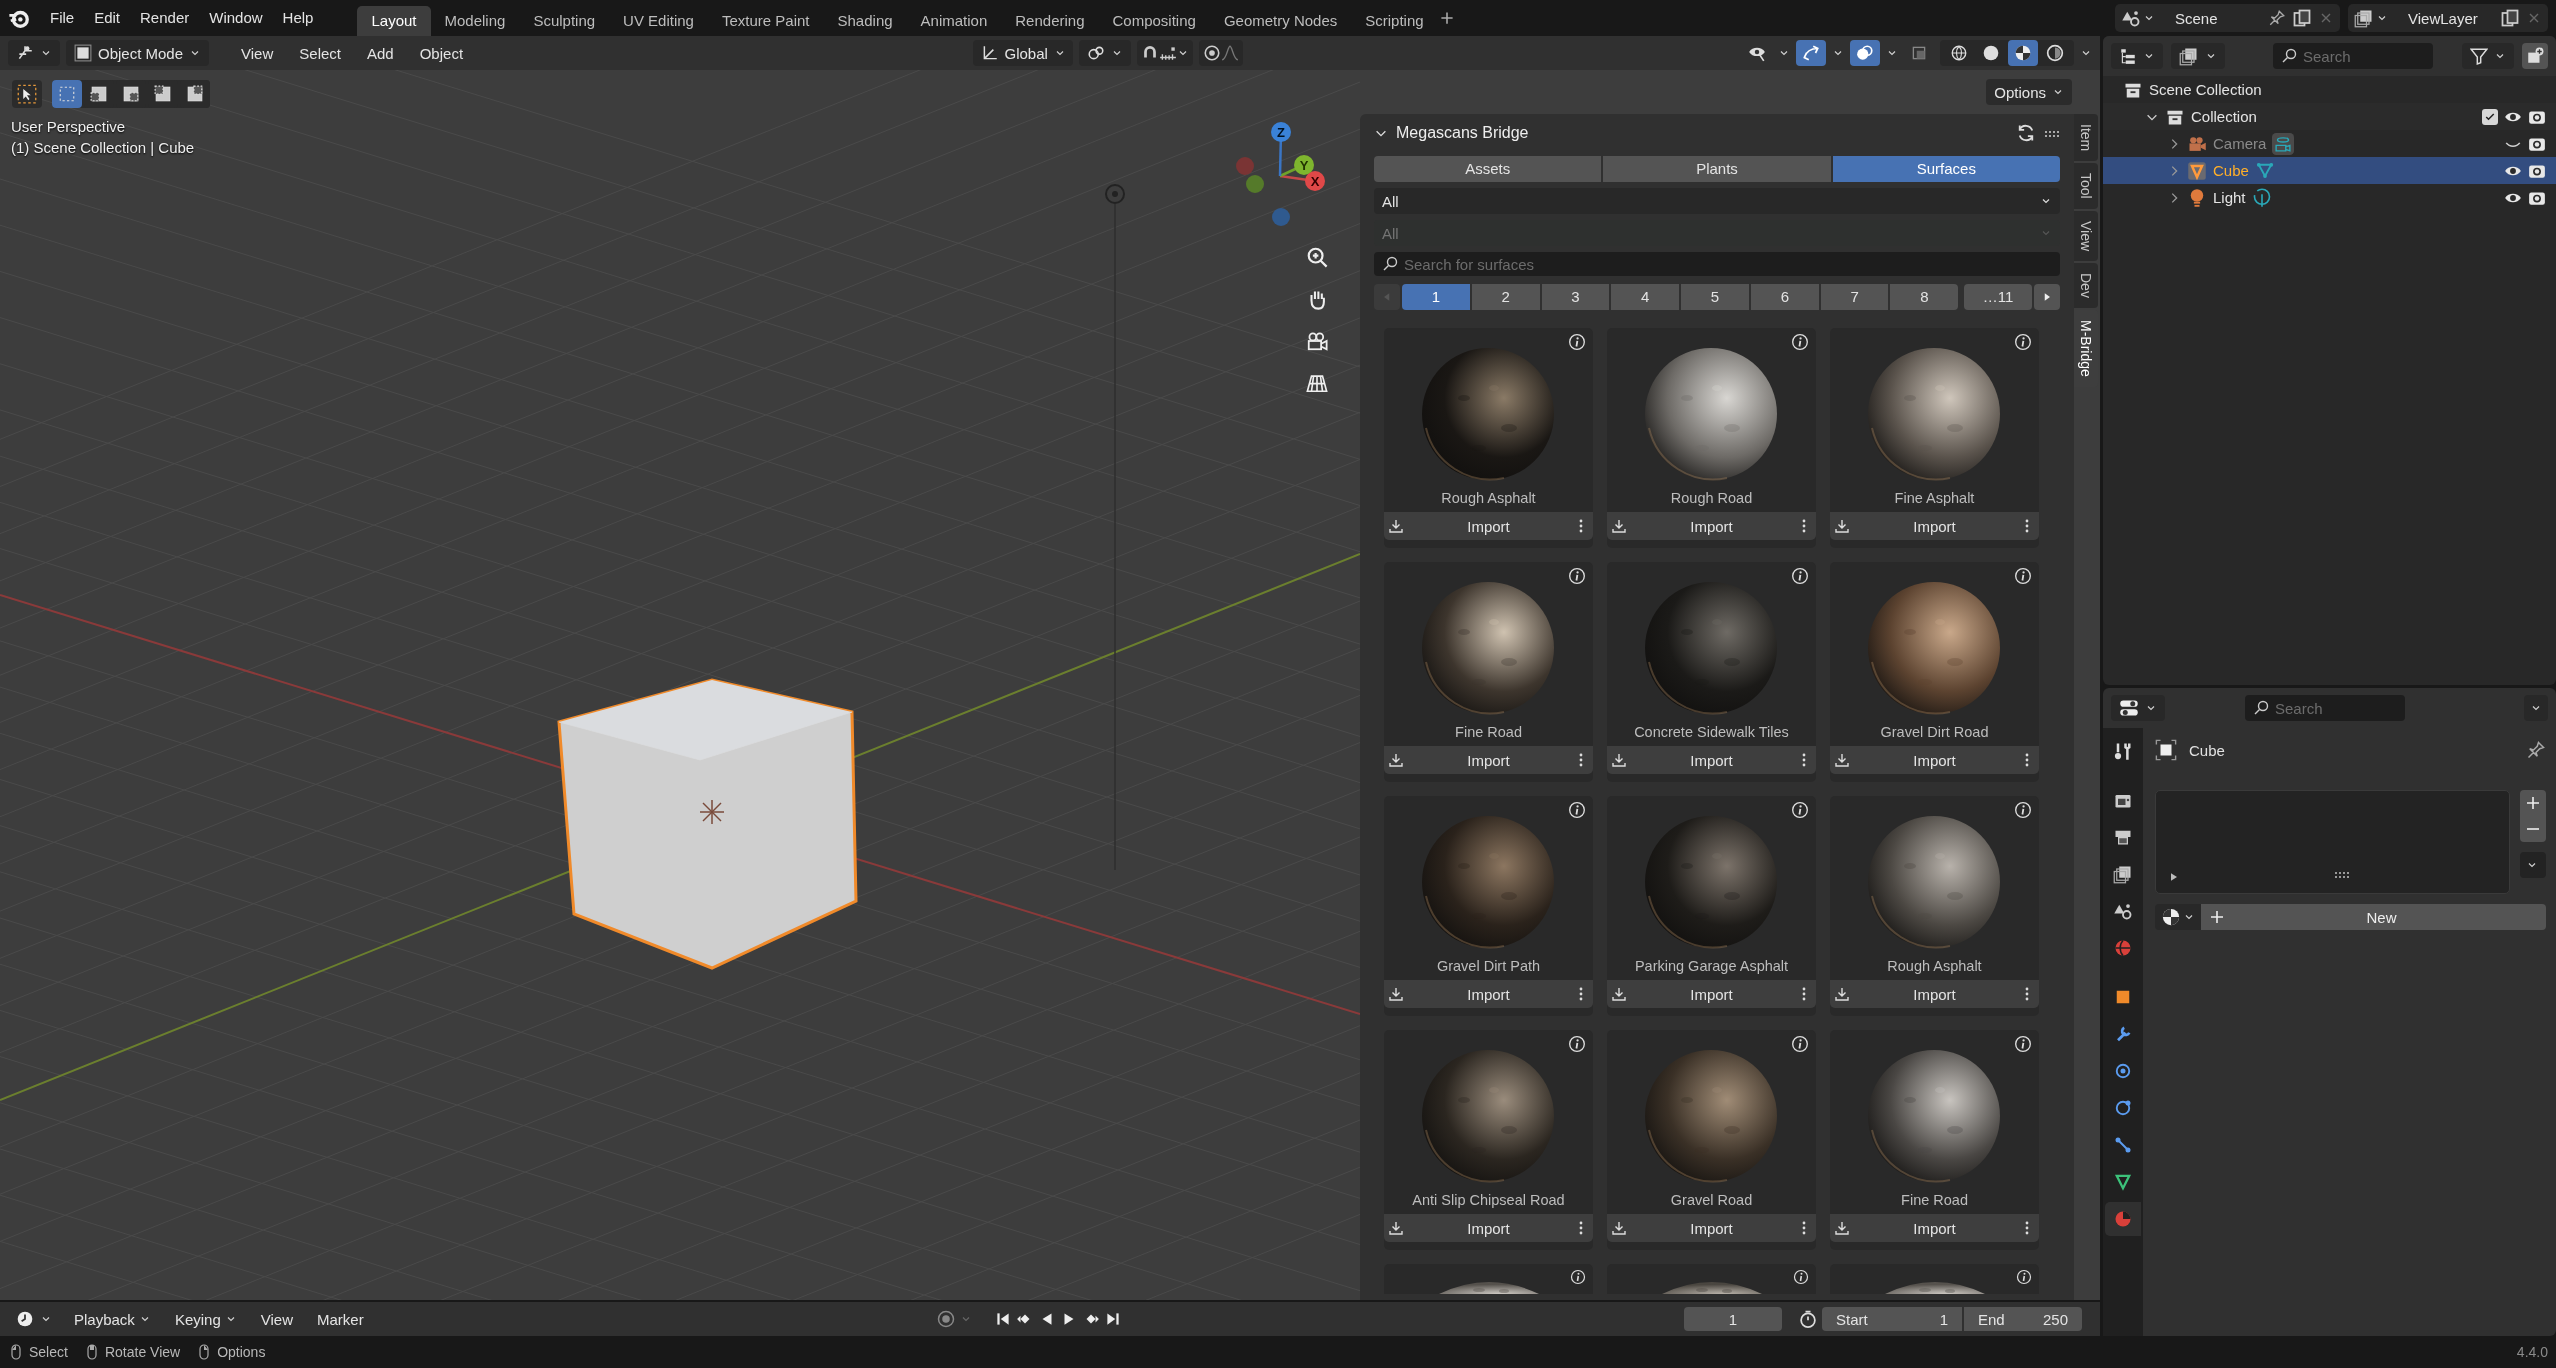 The width and height of the screenshot is (2556, 1368). Describe the element at coordinates (1711, 438) in the screenshot. I see `material-card: Rough Road Import` at that location.